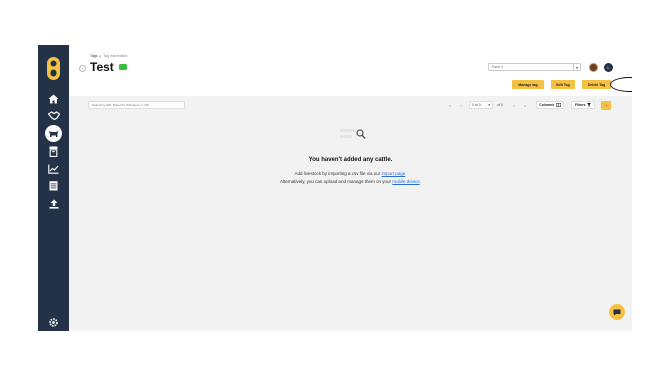 This screenshot has width=670, height=376. Describe the element at coordinates (406, 173) in the screenshot. I see `empty-line-1-end: .` at that location.